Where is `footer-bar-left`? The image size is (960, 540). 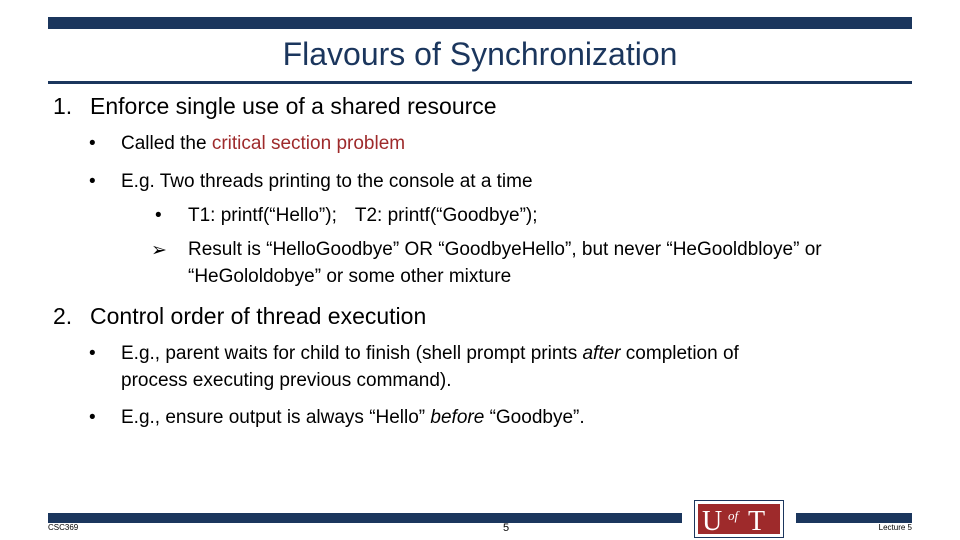
footer-bar-left is located at coordinates (365, 518).